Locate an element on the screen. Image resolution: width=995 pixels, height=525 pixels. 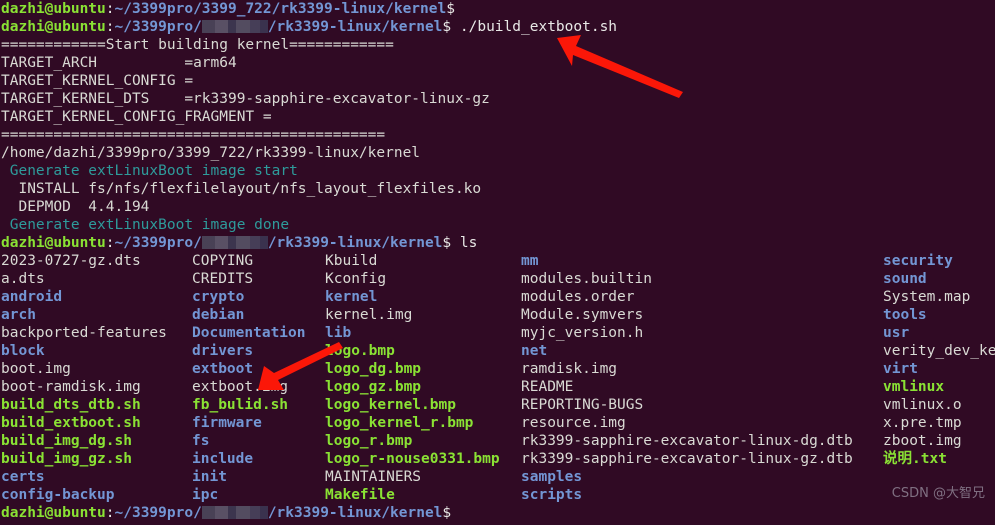
ls-entry: 说明.txt is located at coordinates (915, 459).